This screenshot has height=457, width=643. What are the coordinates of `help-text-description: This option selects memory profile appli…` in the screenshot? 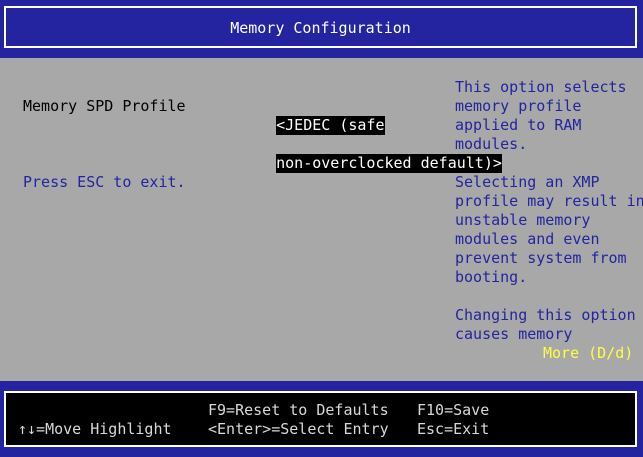 It's located at (541, 115).